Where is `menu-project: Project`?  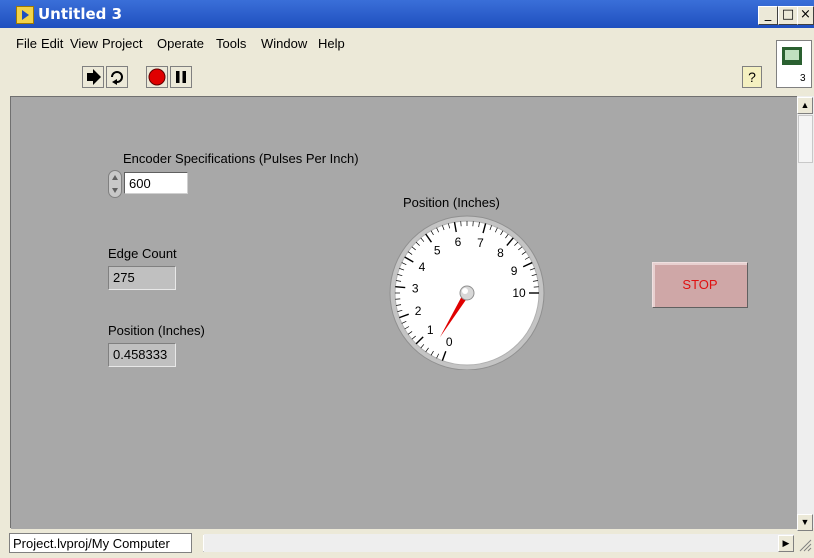 menu-project: Project is located at coordinates (122, 43).